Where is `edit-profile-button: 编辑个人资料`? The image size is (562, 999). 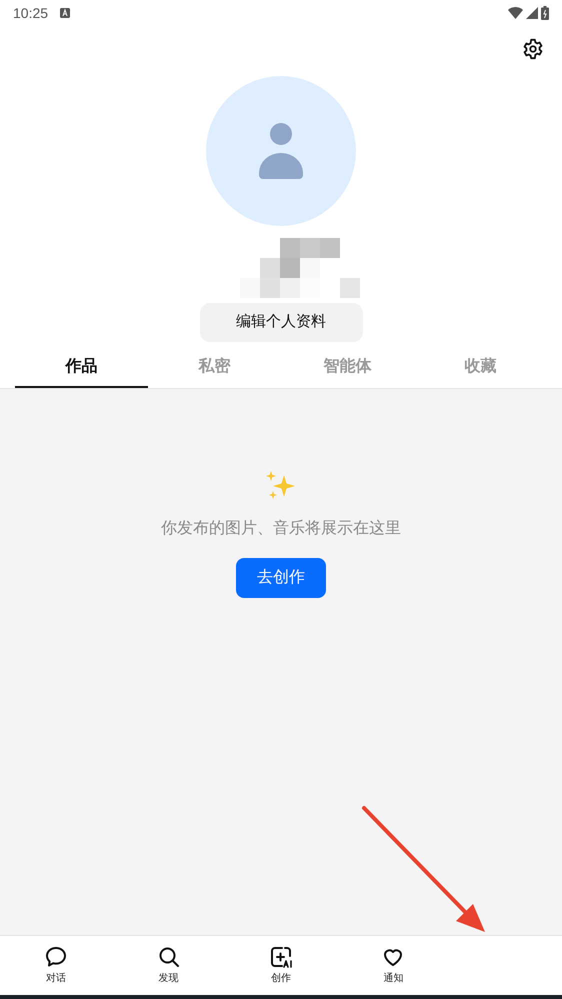
edit-profile-button: 编辑个人资料 is located at coordinates (281, 322).